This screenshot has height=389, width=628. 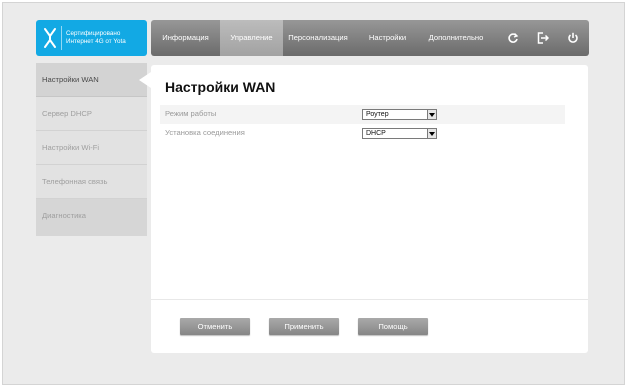 I want to click on power-icon, so click(x=573, y=37).